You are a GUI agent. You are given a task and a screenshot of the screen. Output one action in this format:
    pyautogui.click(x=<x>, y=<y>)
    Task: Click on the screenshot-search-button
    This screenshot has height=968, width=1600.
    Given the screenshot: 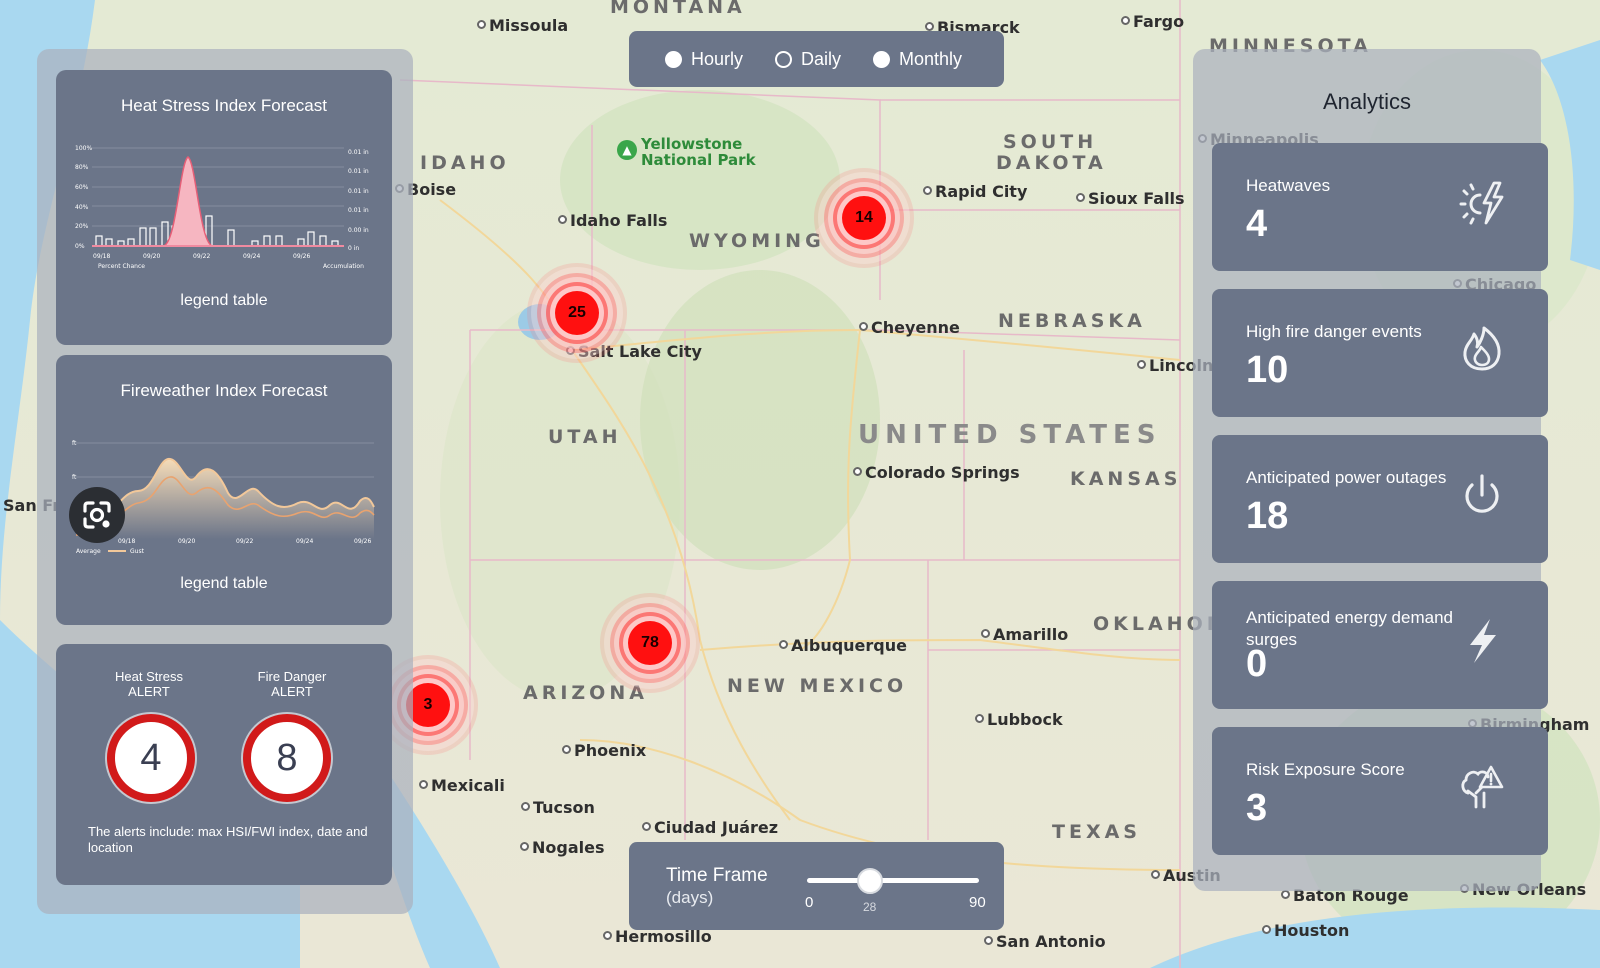 What is the action you would take?
    pyautogui.click(x=97, y=515)
    